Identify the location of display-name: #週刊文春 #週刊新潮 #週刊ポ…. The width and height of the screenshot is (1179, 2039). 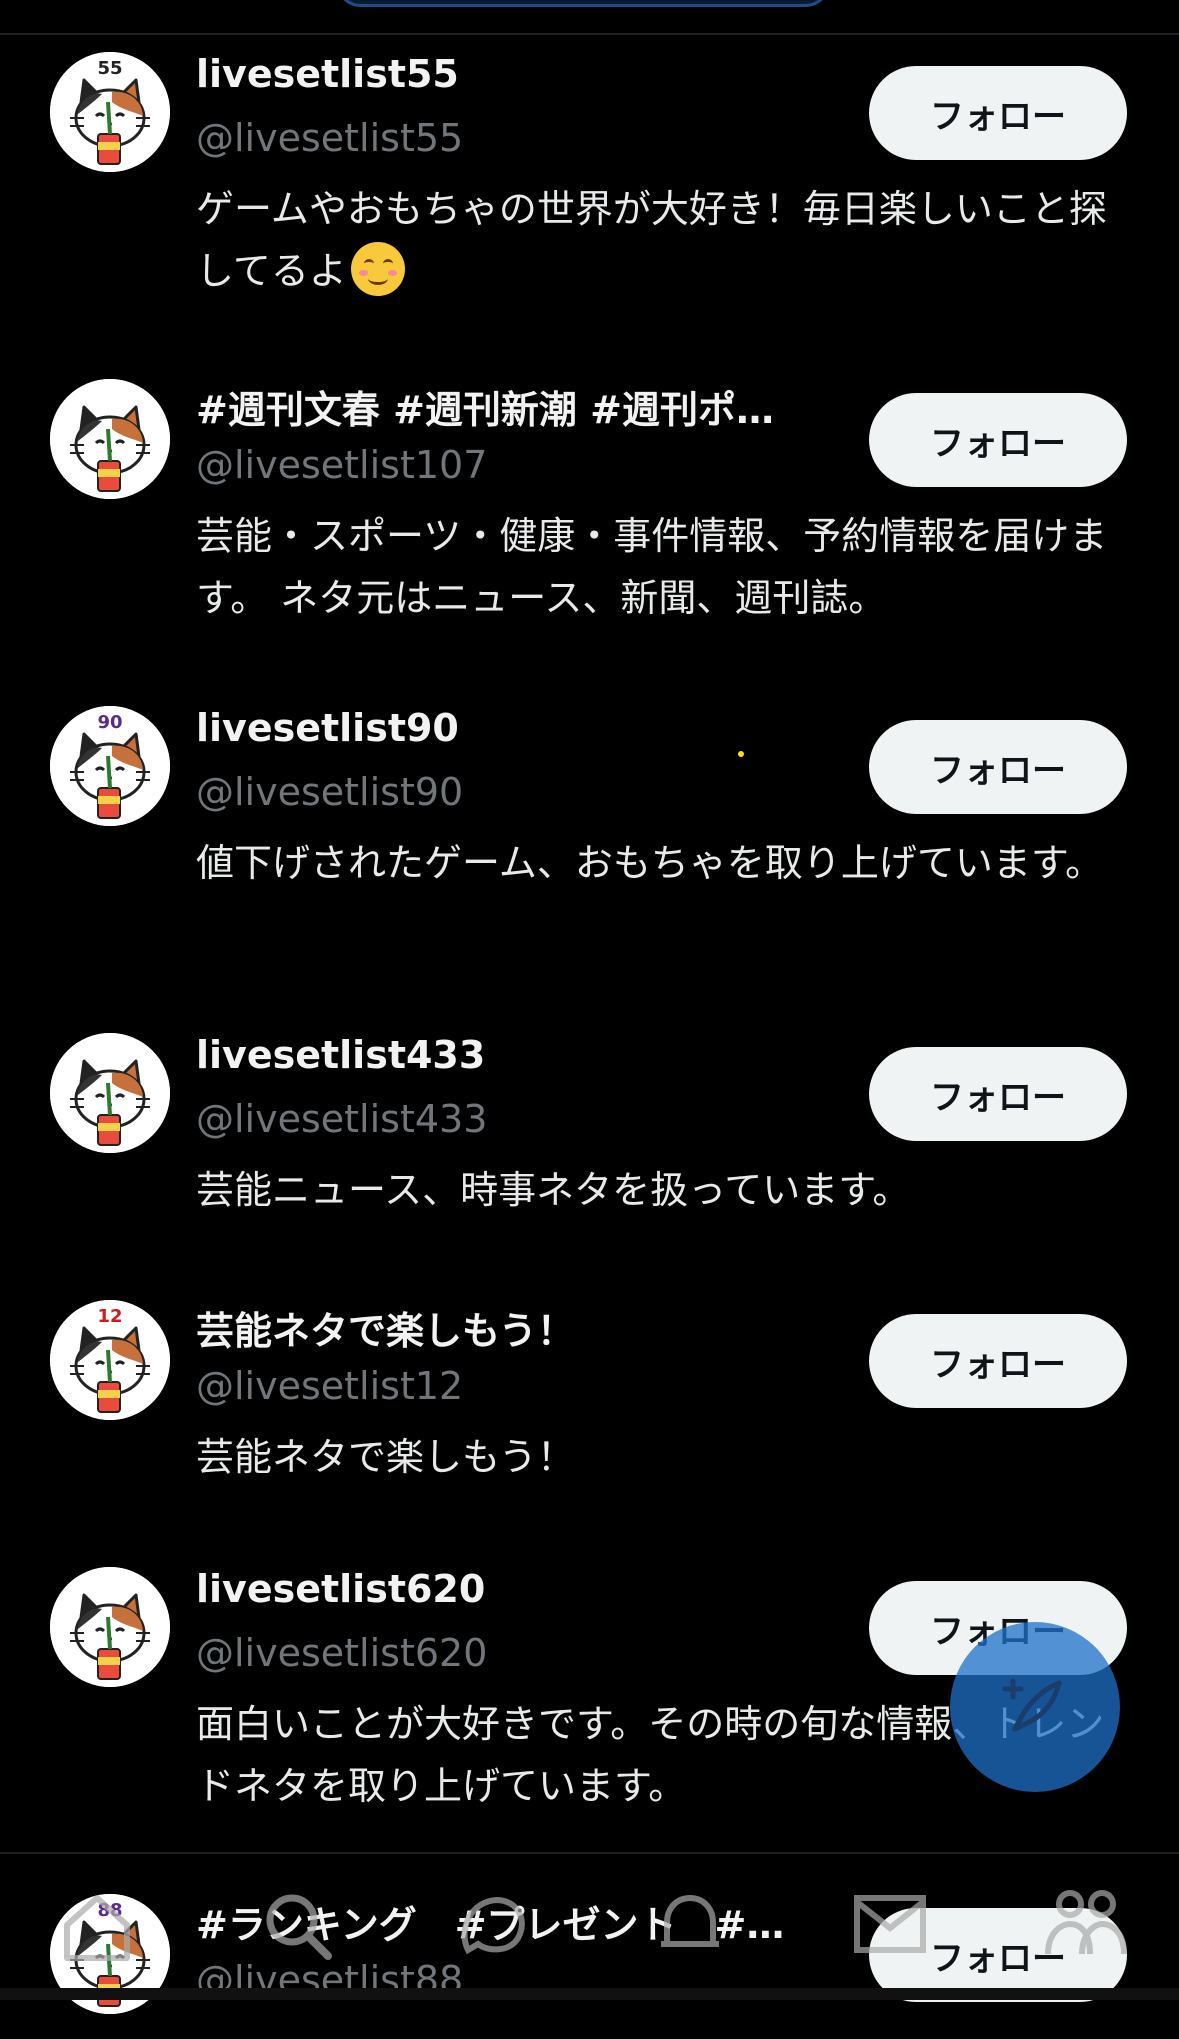
(485, 406).